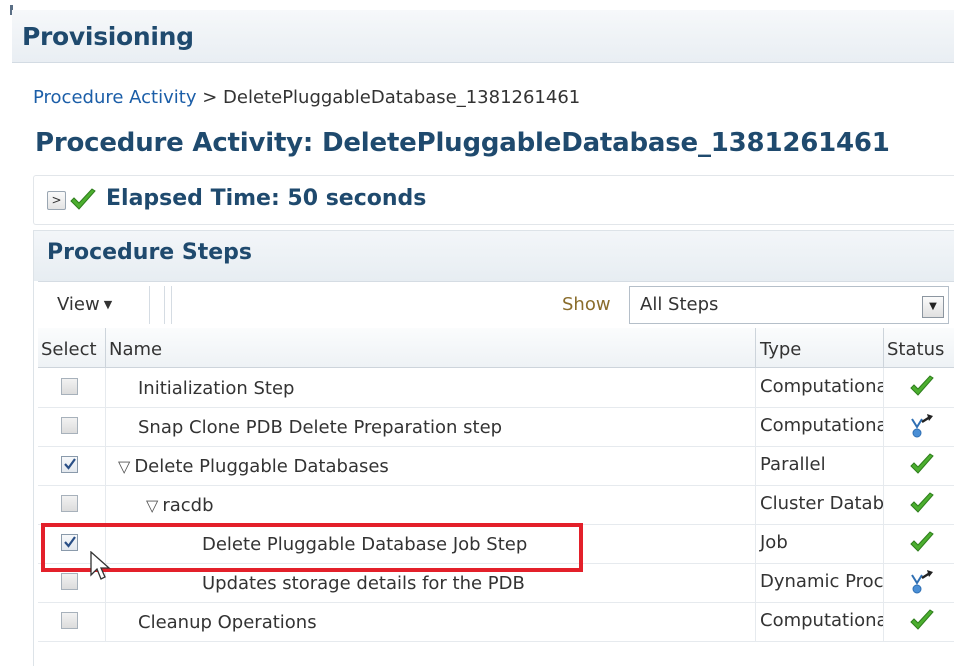 Image resolution: width=954 pixels, height=666 pixels. Describe the element at coordinates (789, 305) in the screenshot. I see `show-select: All Steps ▼` at that location.